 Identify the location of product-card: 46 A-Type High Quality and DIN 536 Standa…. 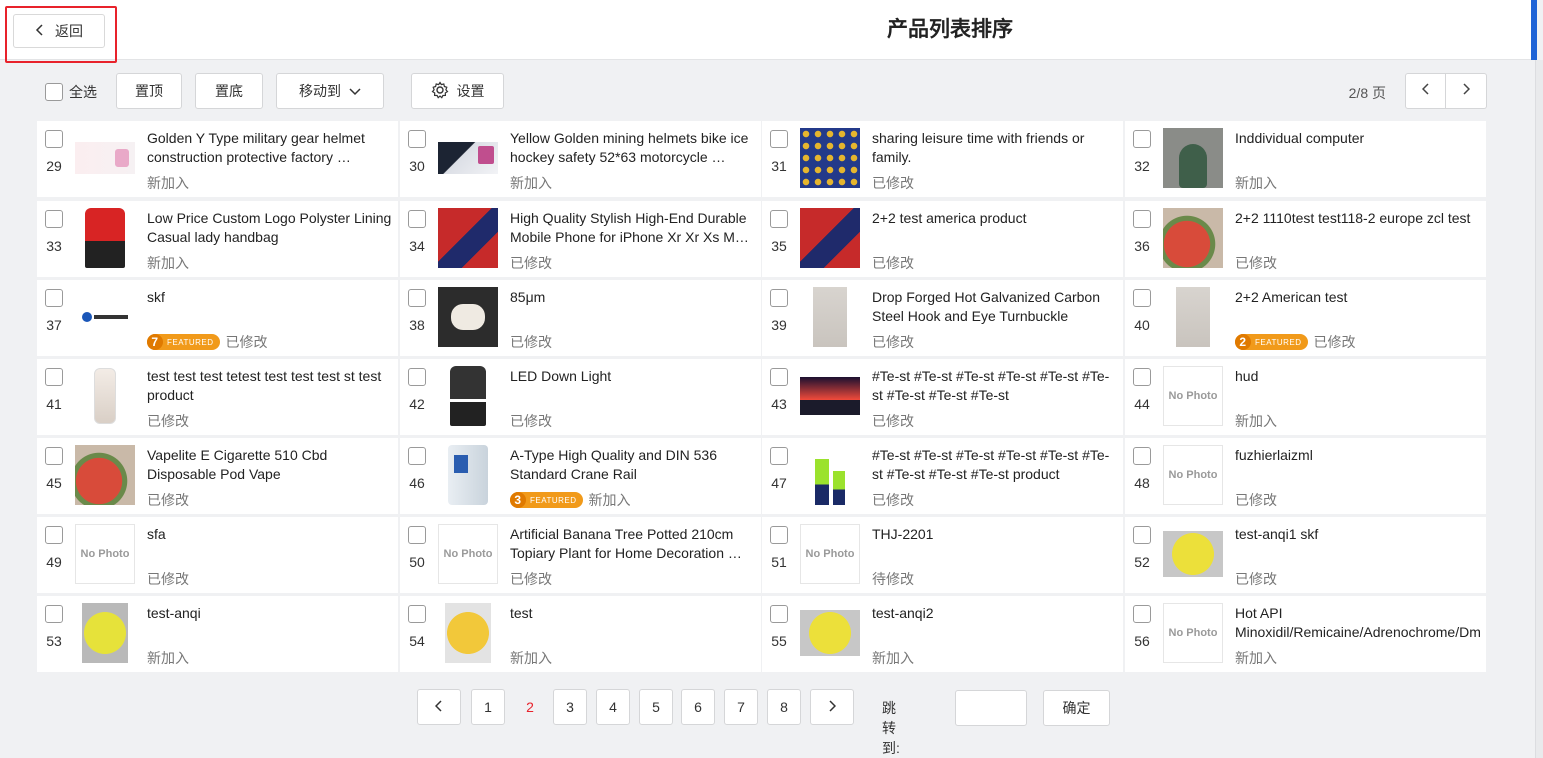
(580, 476).